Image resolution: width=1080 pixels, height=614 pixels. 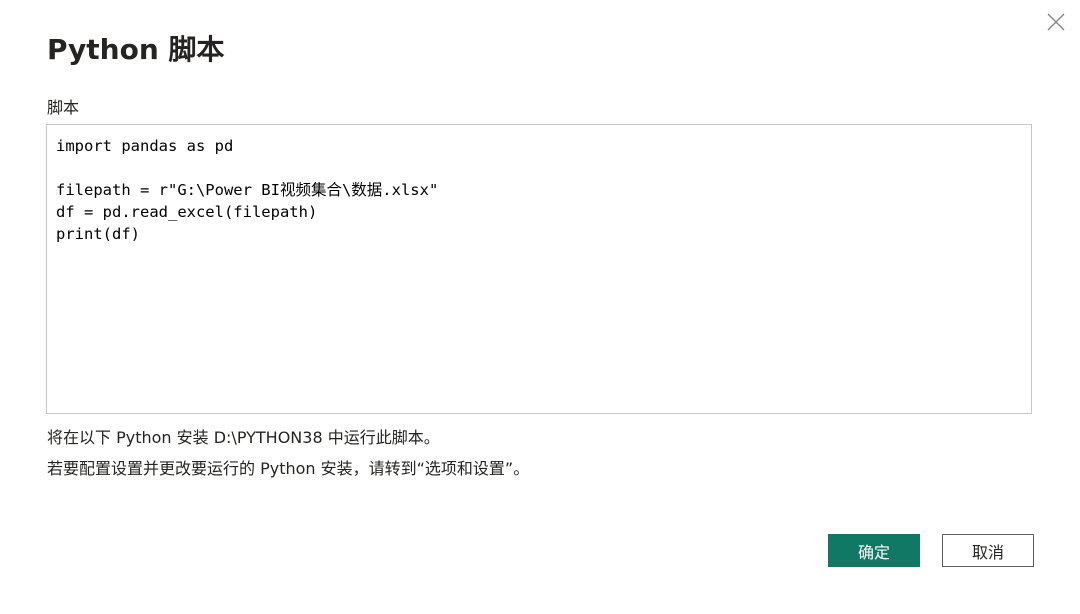 I want to click on close-button, so click(x=1056, y=22).